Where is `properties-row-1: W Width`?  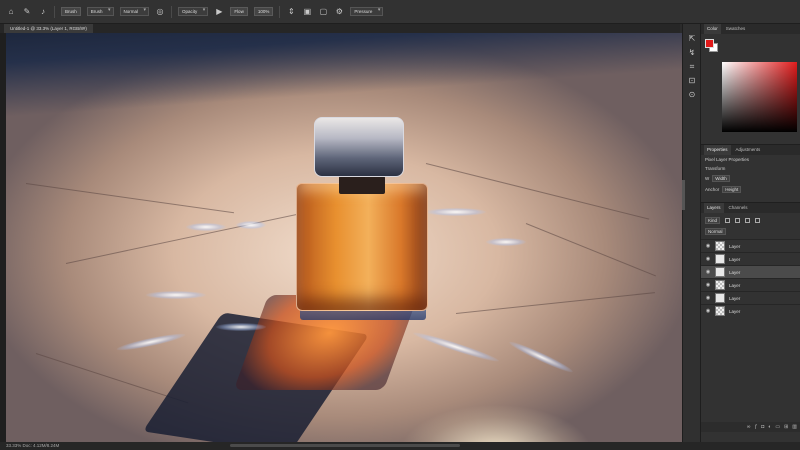 properties-row-1: W Width is located at coordinates (750, 178).